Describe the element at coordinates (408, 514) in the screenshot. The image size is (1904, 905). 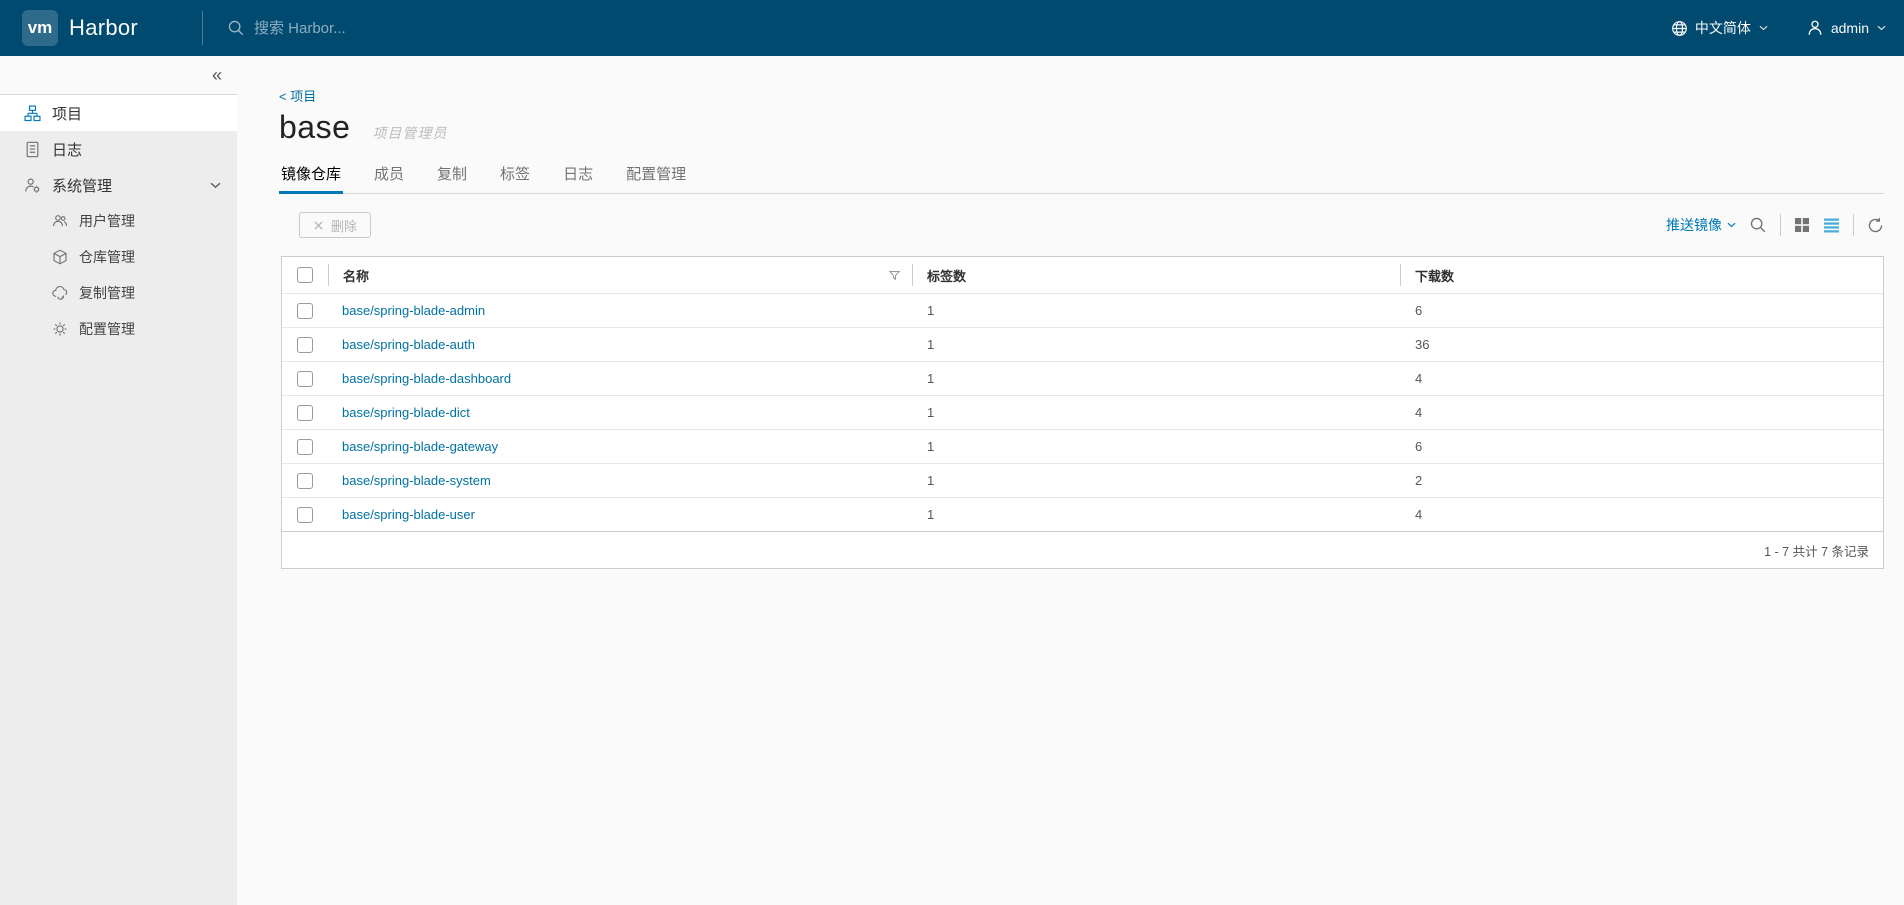
I see `repository-link: base/spring-blade-user` at that location.